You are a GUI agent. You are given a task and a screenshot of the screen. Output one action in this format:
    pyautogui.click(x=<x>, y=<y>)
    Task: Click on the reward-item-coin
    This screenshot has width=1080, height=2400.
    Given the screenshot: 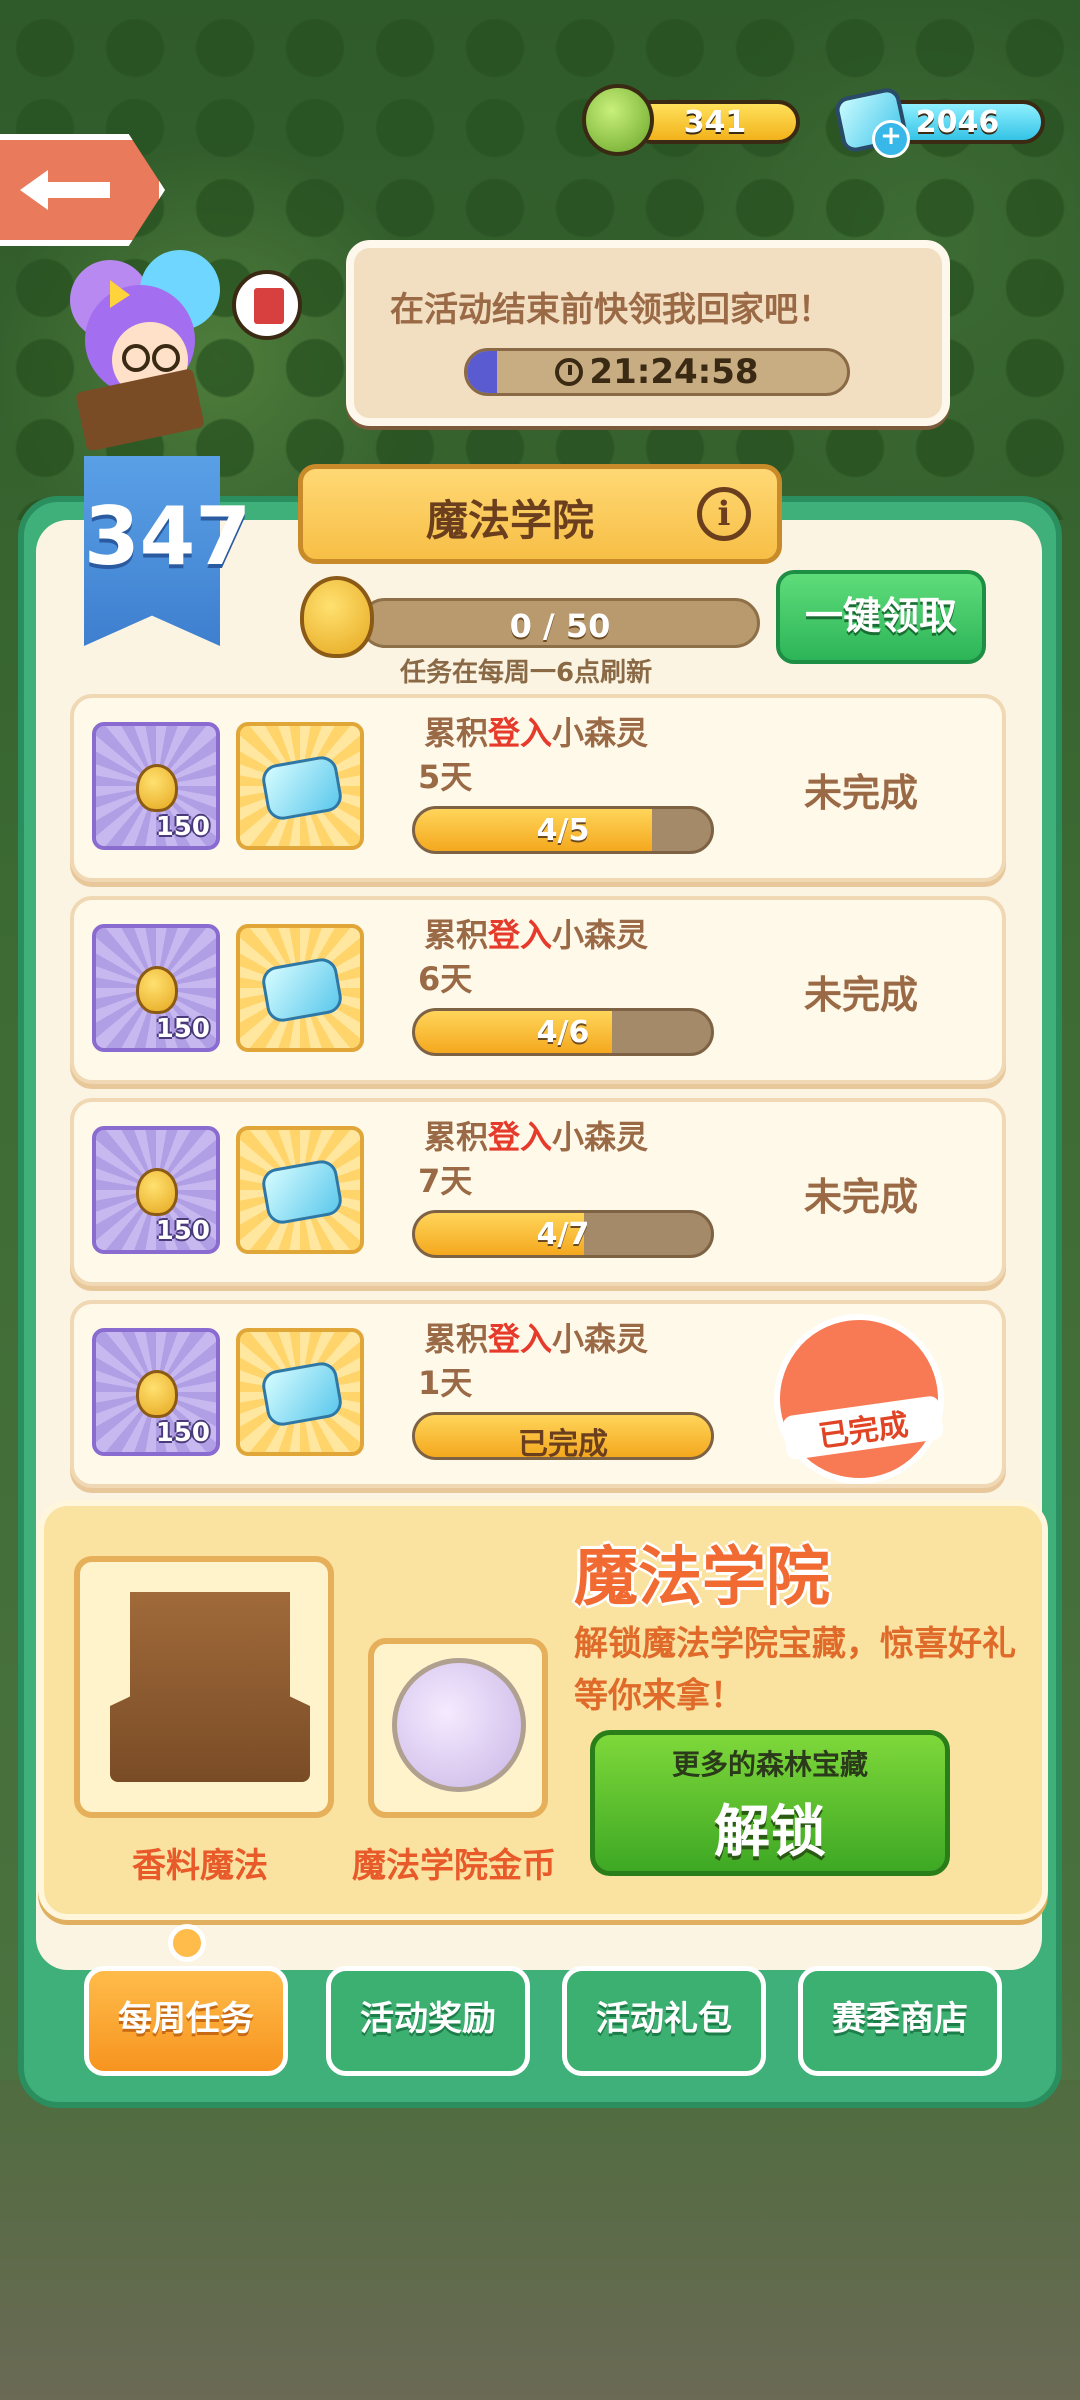 What is the action you would take?
    pyautogui.click(x=458, y=1728)
    